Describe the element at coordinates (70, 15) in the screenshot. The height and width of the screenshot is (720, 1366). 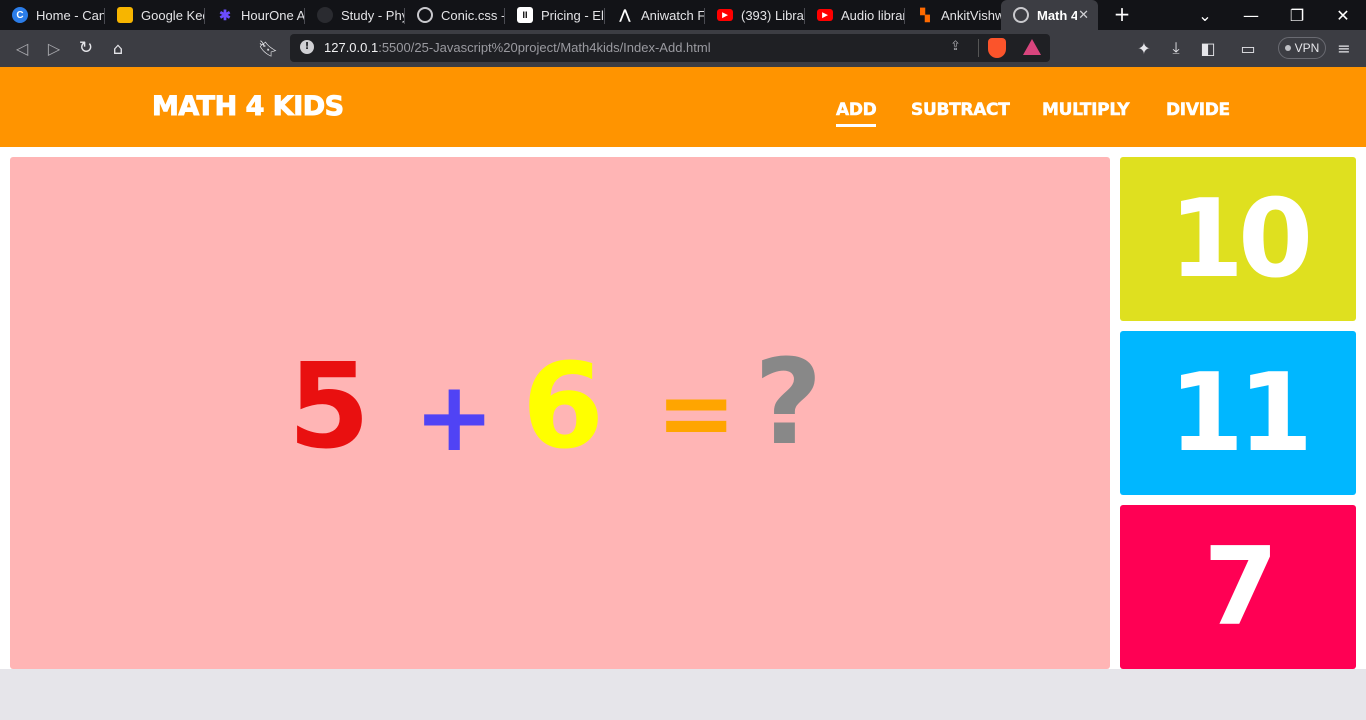
I see `tab-title: Home - Canva` at that location.